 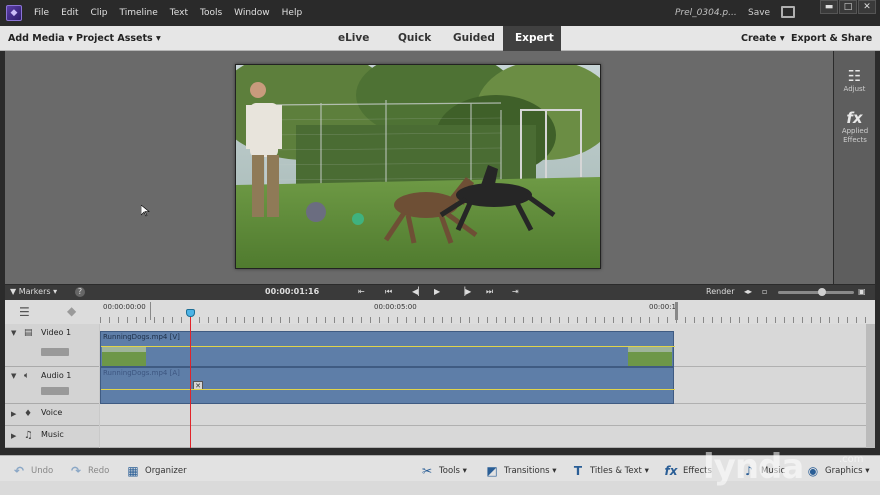 I want to click on tools-button: ✂ Tools ▾, so click(x=443, y=471).